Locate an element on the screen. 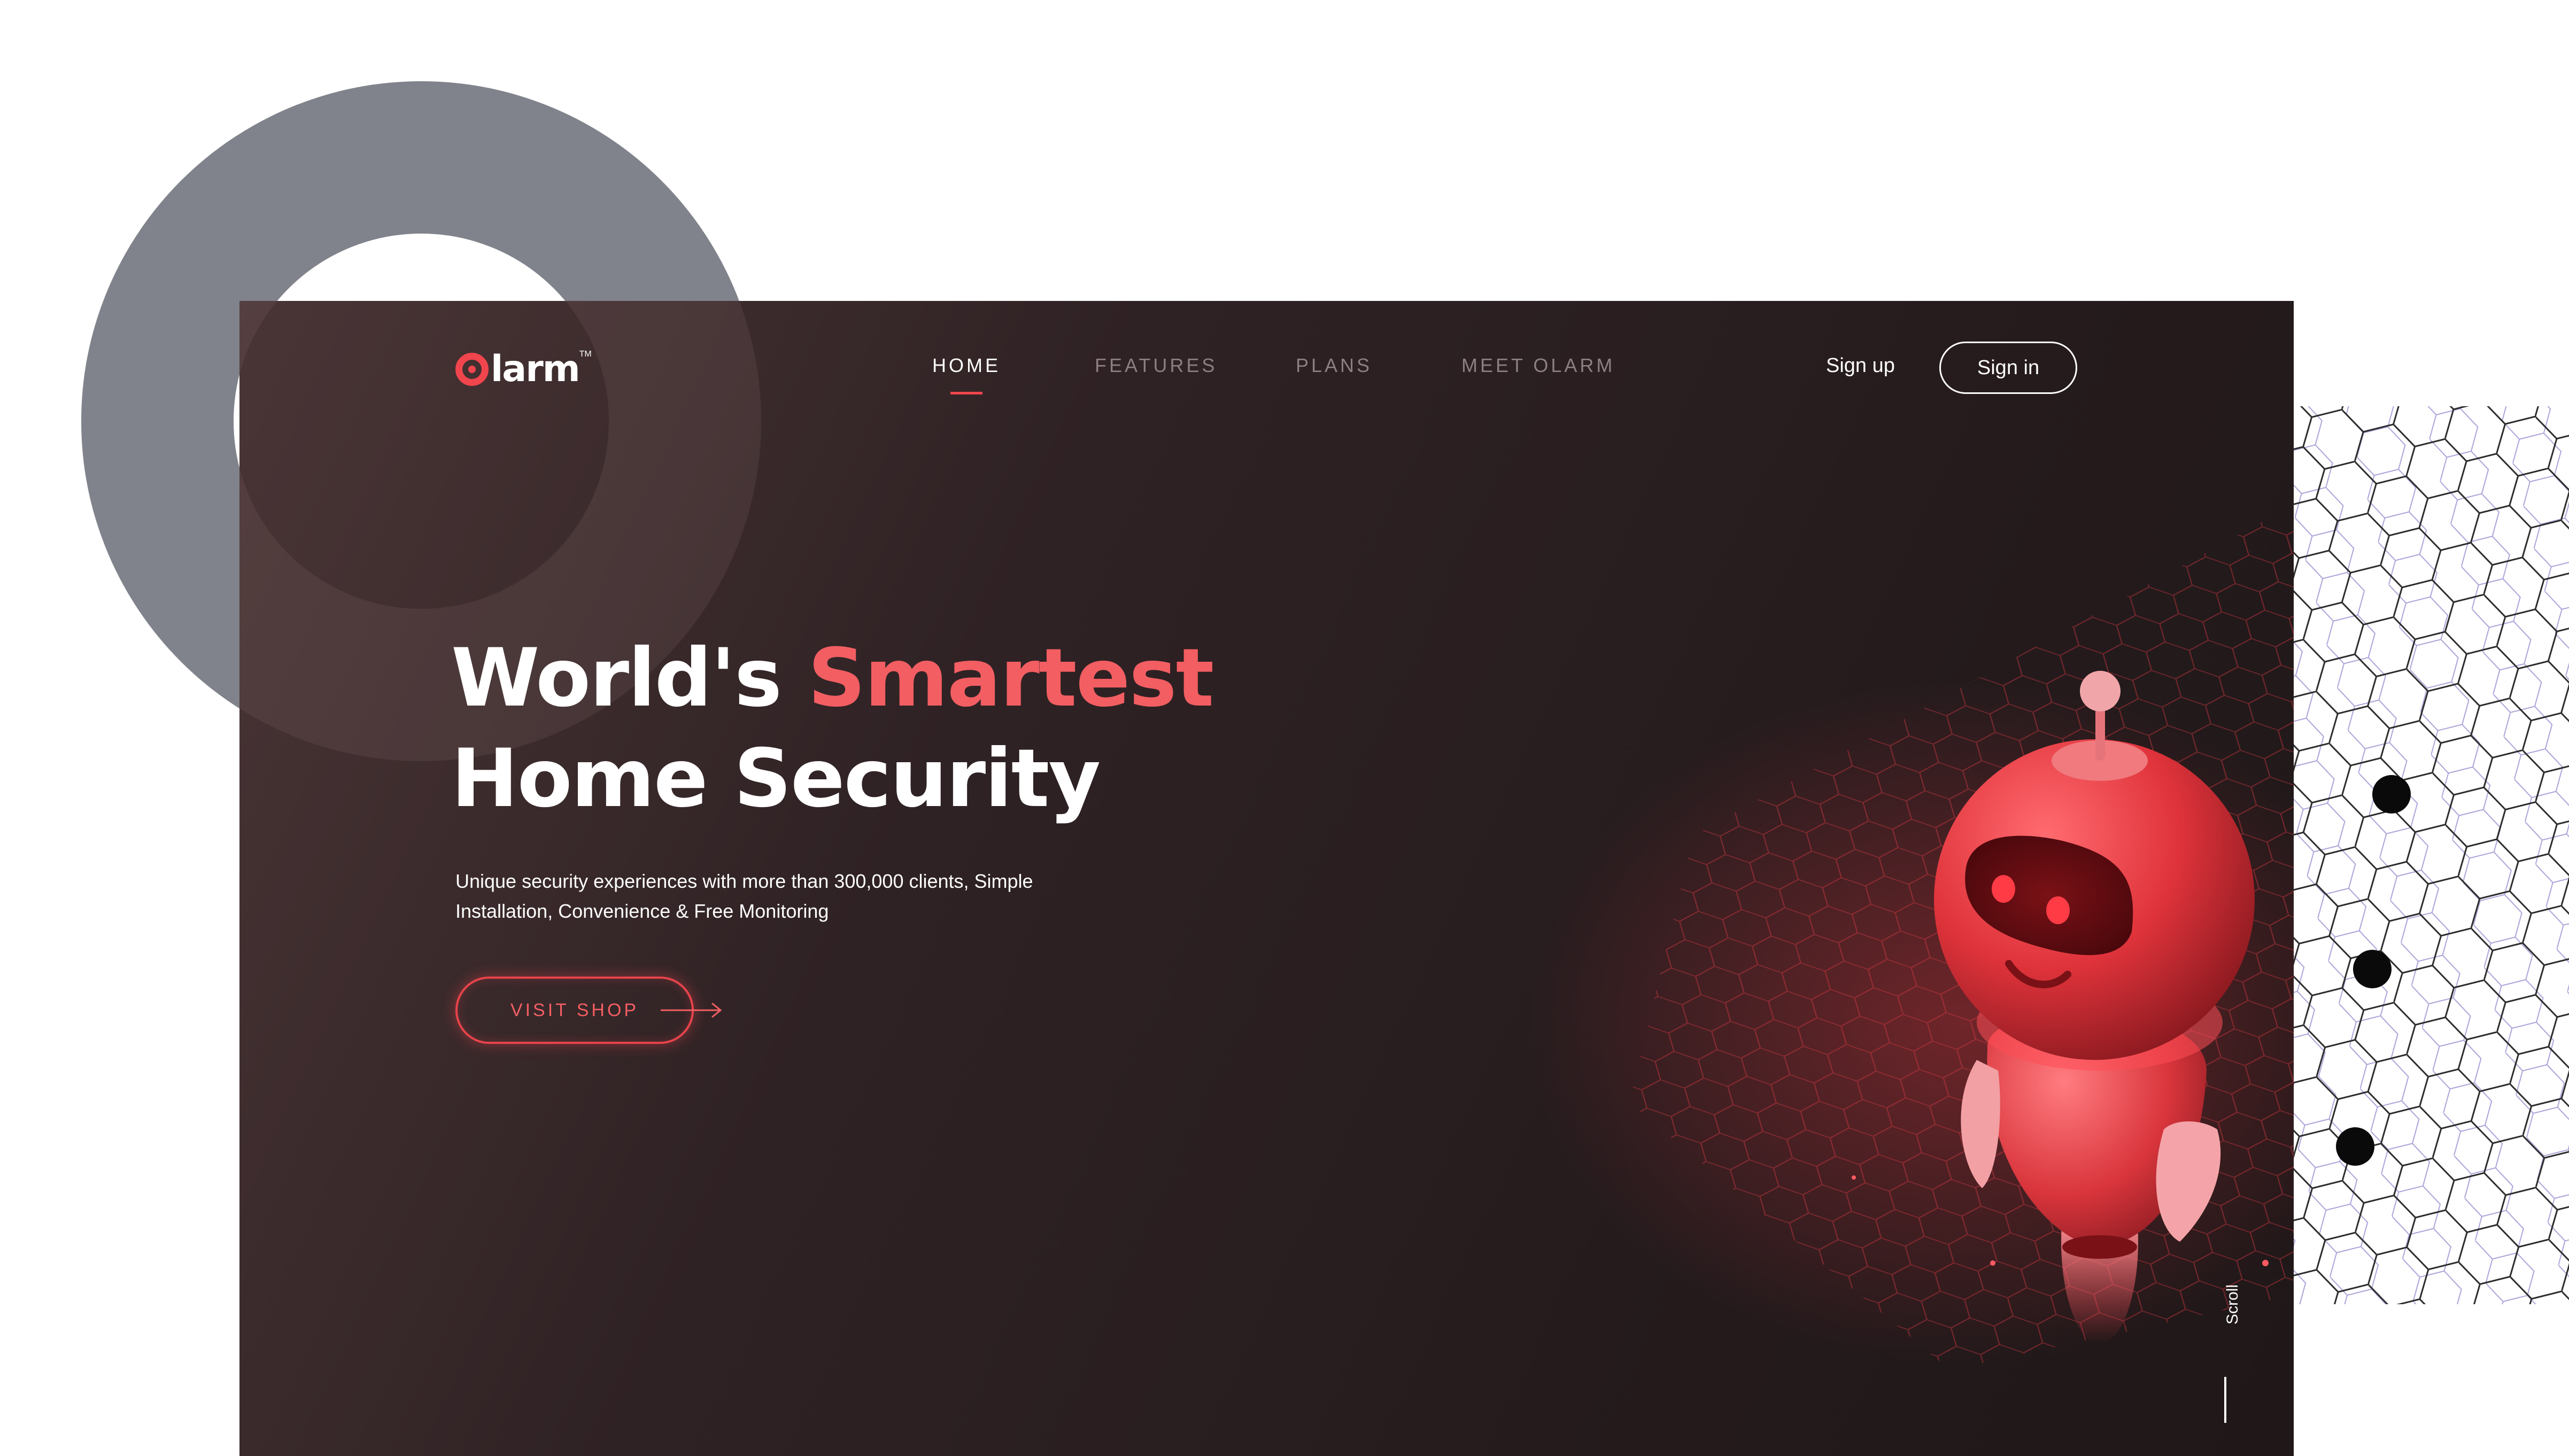 This screenshot has height=1456, width=2569. nav-item-label: MEET OLARM is located at coordinates (1538, 365).